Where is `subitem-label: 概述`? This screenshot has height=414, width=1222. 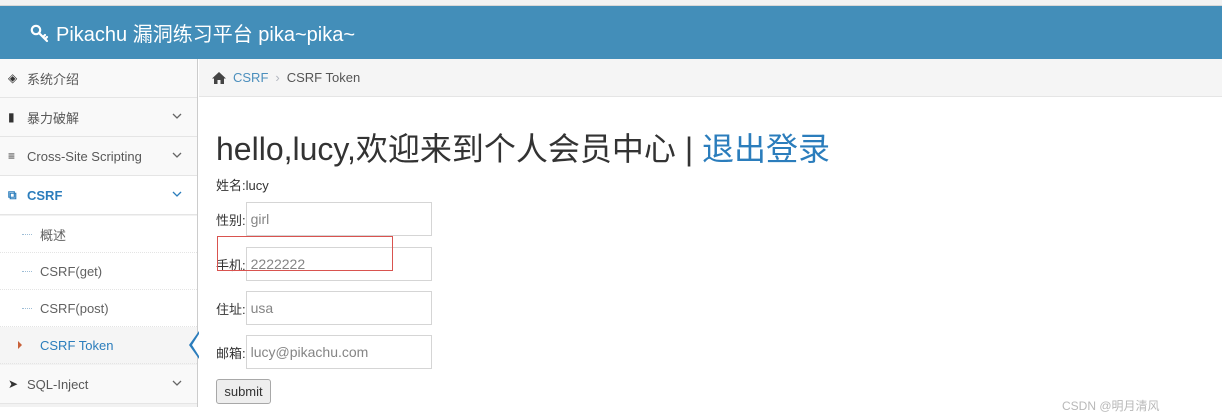
subitem-label: 概述 is located at coordinates (53, 235).